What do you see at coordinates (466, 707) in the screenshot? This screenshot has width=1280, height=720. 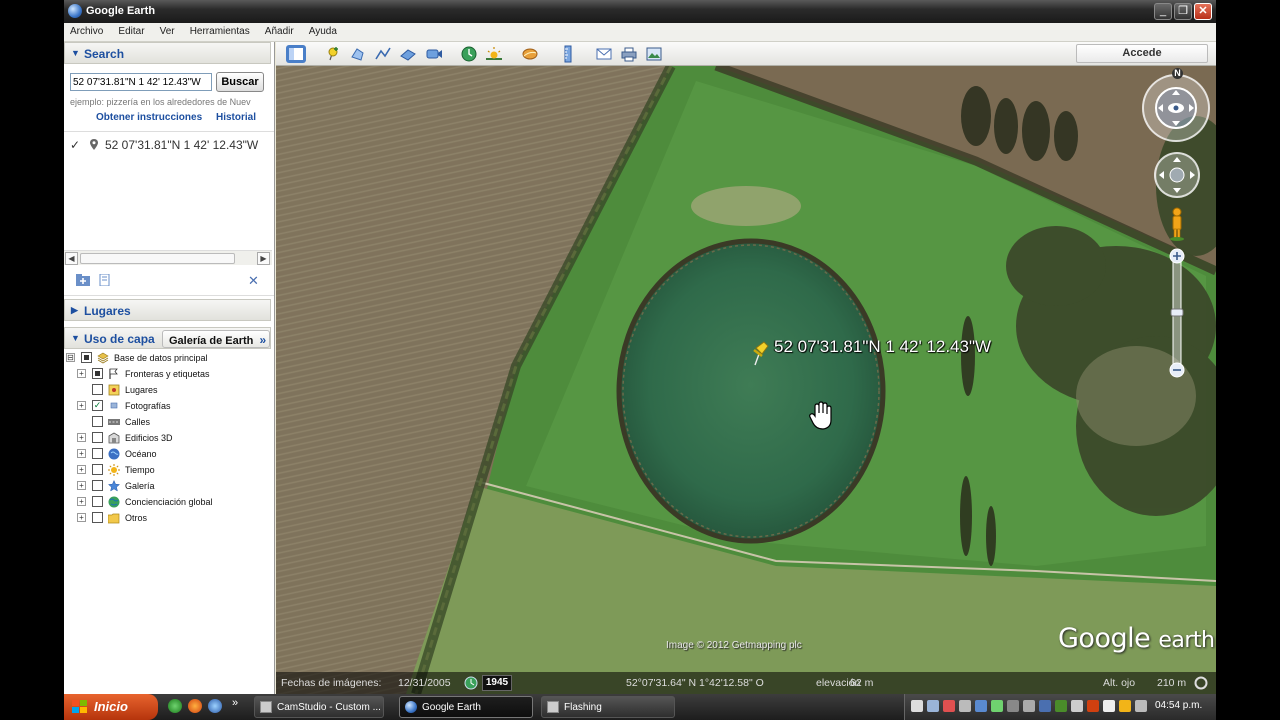 I see `task-google-earth: Google Earth` at bounding box center [466, 707].